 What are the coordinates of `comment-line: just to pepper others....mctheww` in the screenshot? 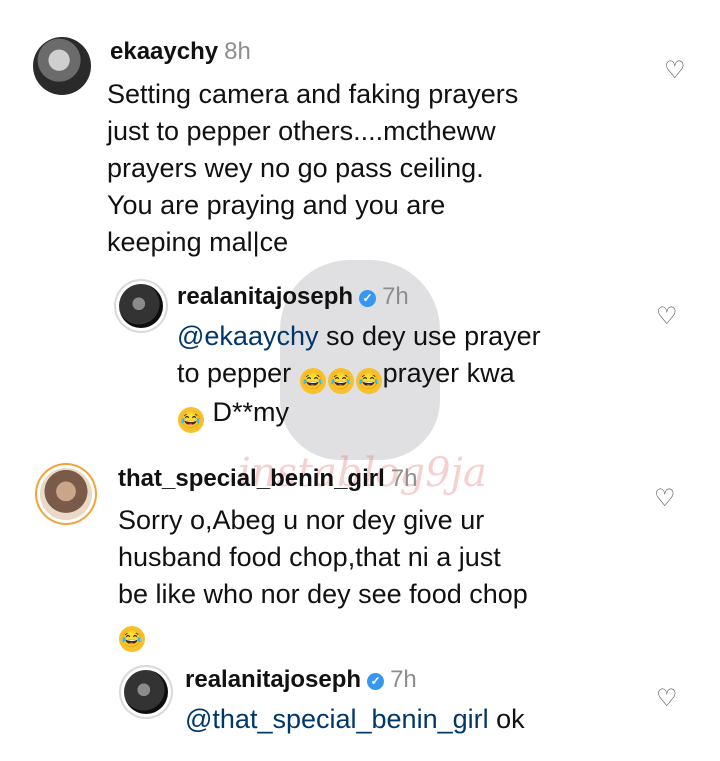 It's located at (301, 131).